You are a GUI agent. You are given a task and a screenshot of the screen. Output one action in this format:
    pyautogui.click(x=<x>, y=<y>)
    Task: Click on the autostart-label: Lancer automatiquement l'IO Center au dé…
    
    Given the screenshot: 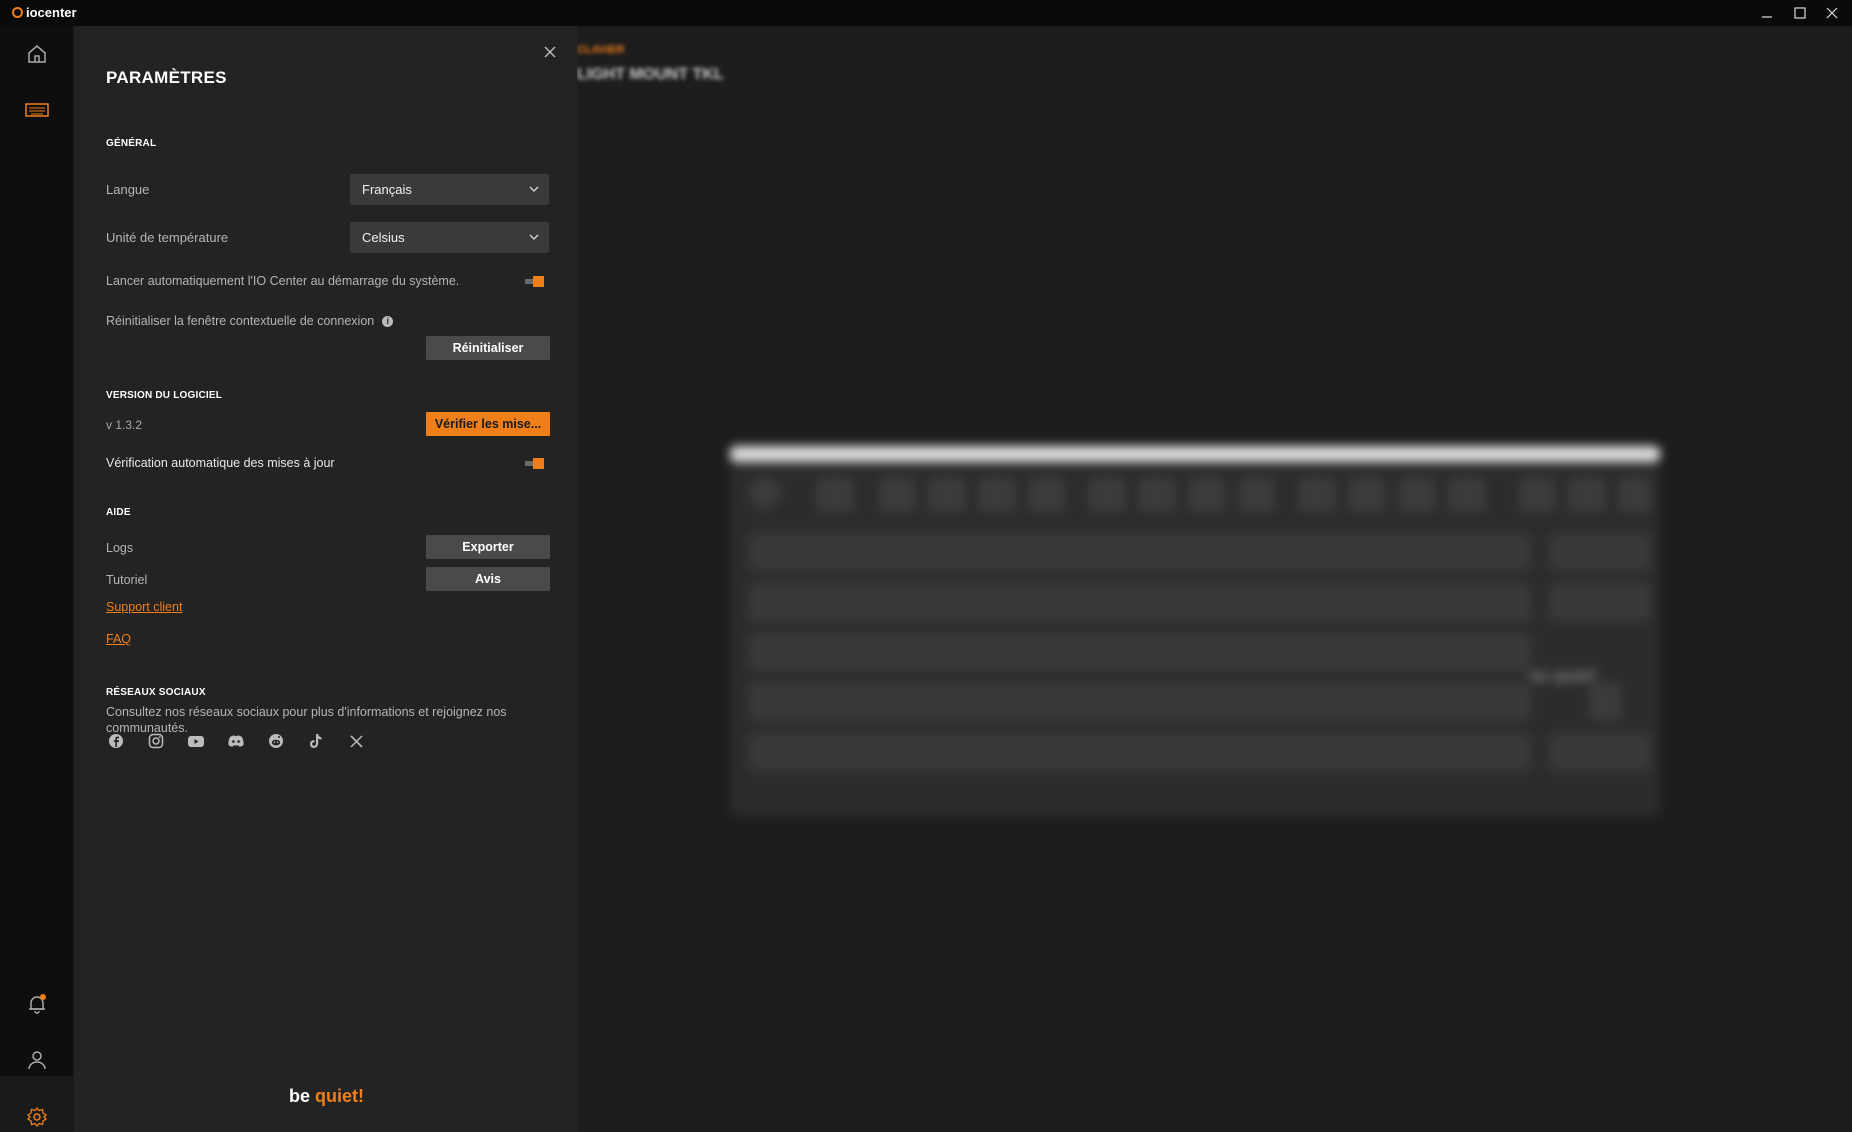 What is the action you would take?
    pyautogui.click(x=283, y=281)
    